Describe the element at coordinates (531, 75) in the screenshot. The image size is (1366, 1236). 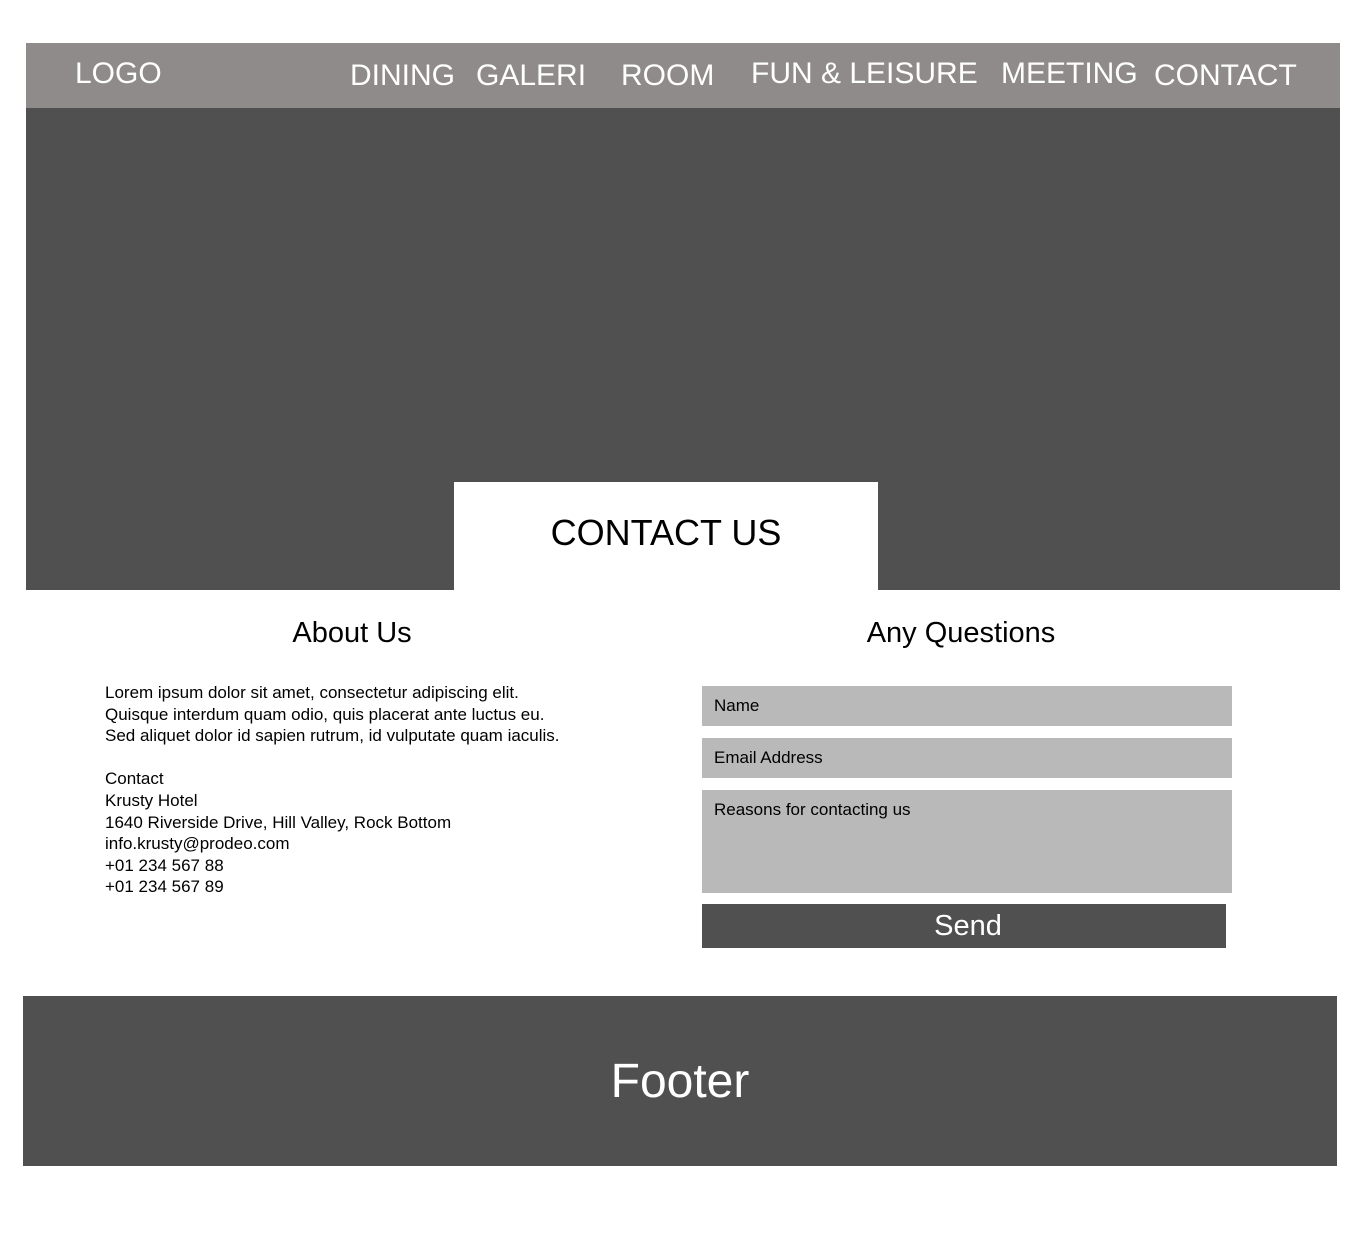
I see `nav-item-galeri: GALERI` at that location.